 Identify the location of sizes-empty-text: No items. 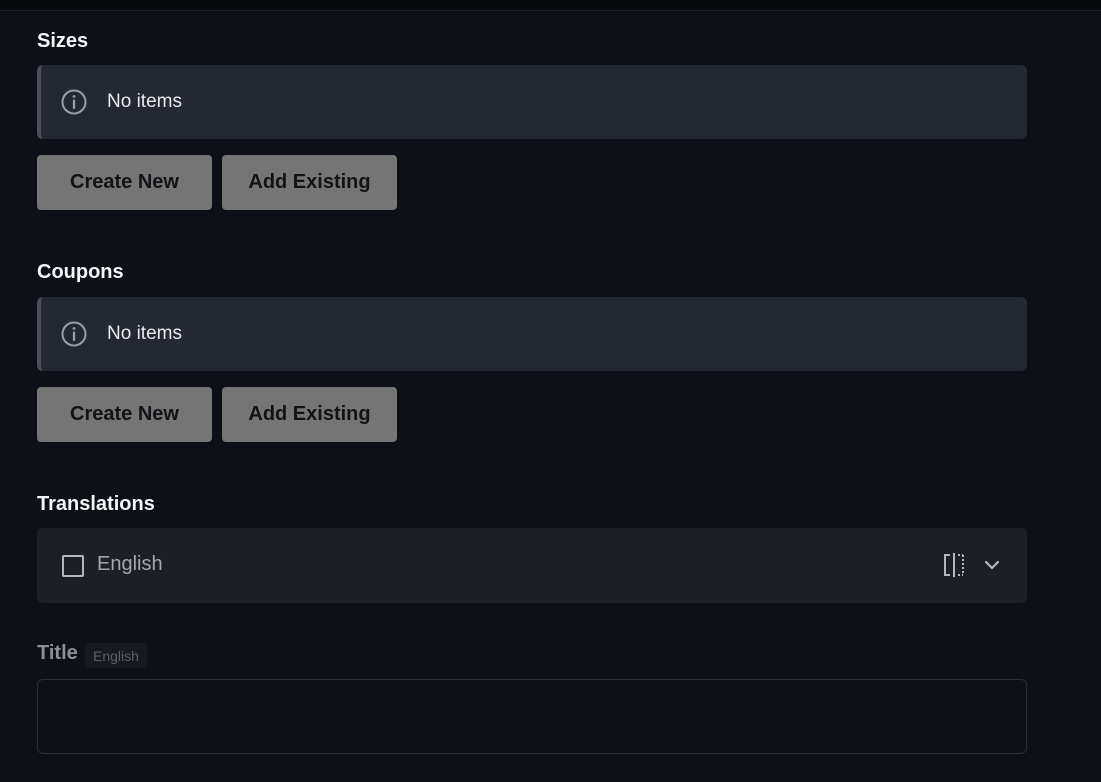
(144, 101).